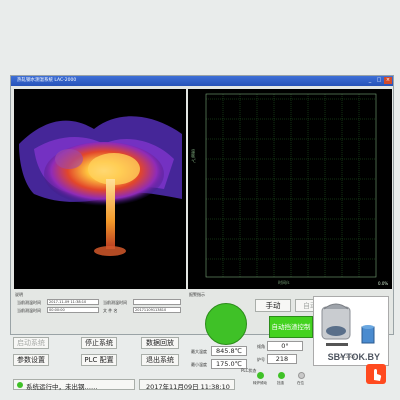 This screenshot has width=400, height=400. I want to click on touch-icon, so click(376, 374).